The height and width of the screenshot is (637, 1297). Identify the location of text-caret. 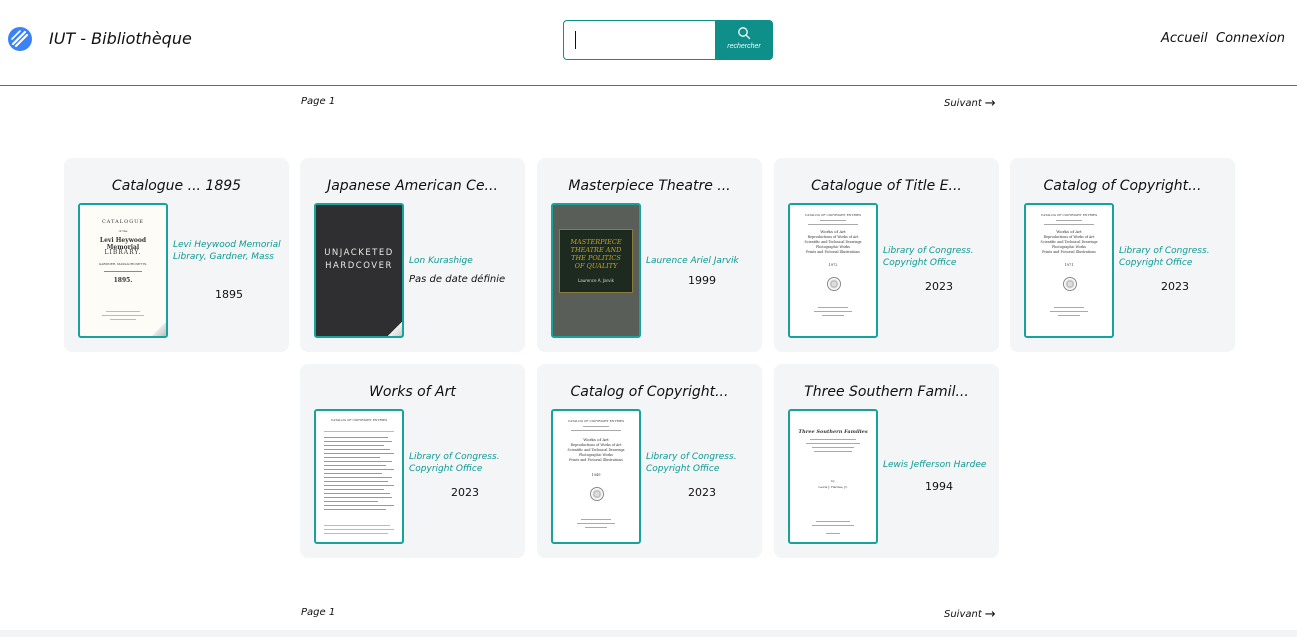
(575, 40).